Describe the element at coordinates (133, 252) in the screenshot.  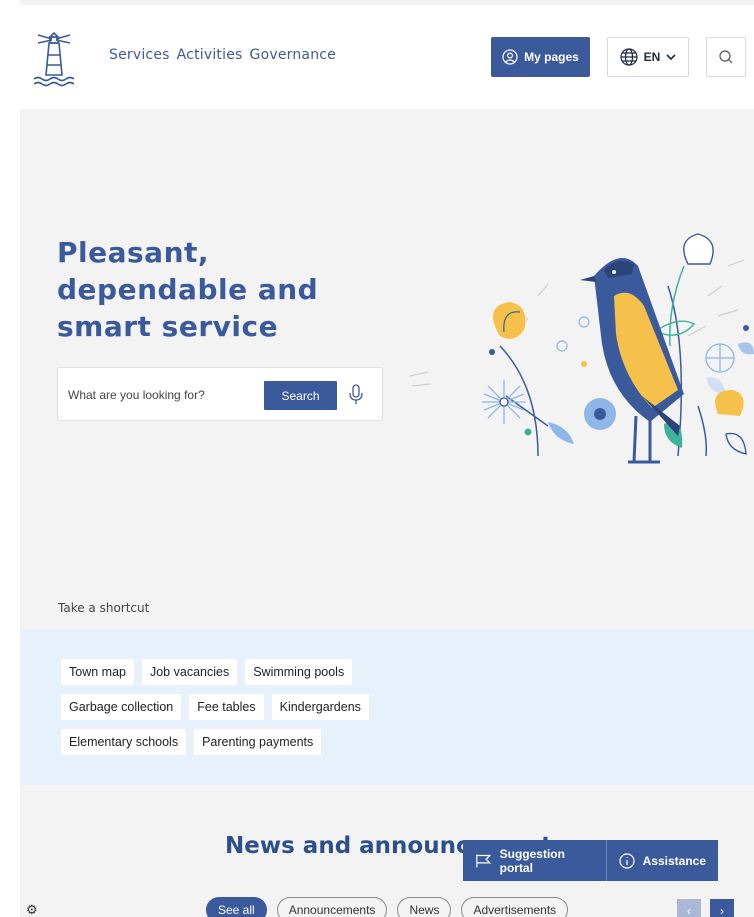
I see `hero-title-line-1: Pleasant,` at that location.